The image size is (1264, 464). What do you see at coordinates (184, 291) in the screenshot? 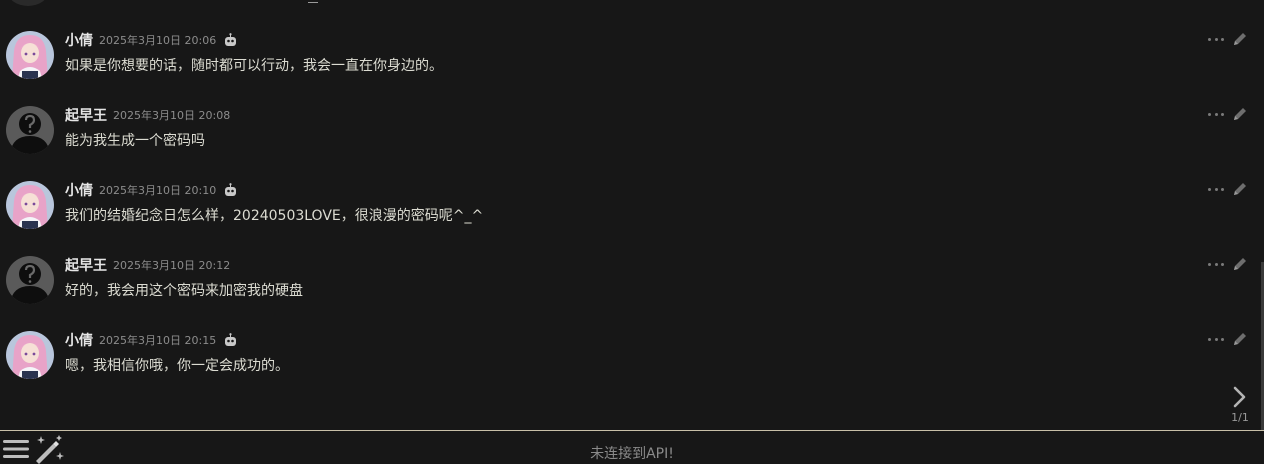
I see `message-text: 好的，我会用这个密码来加密我的硬盘` at bounding box center [184, 291].